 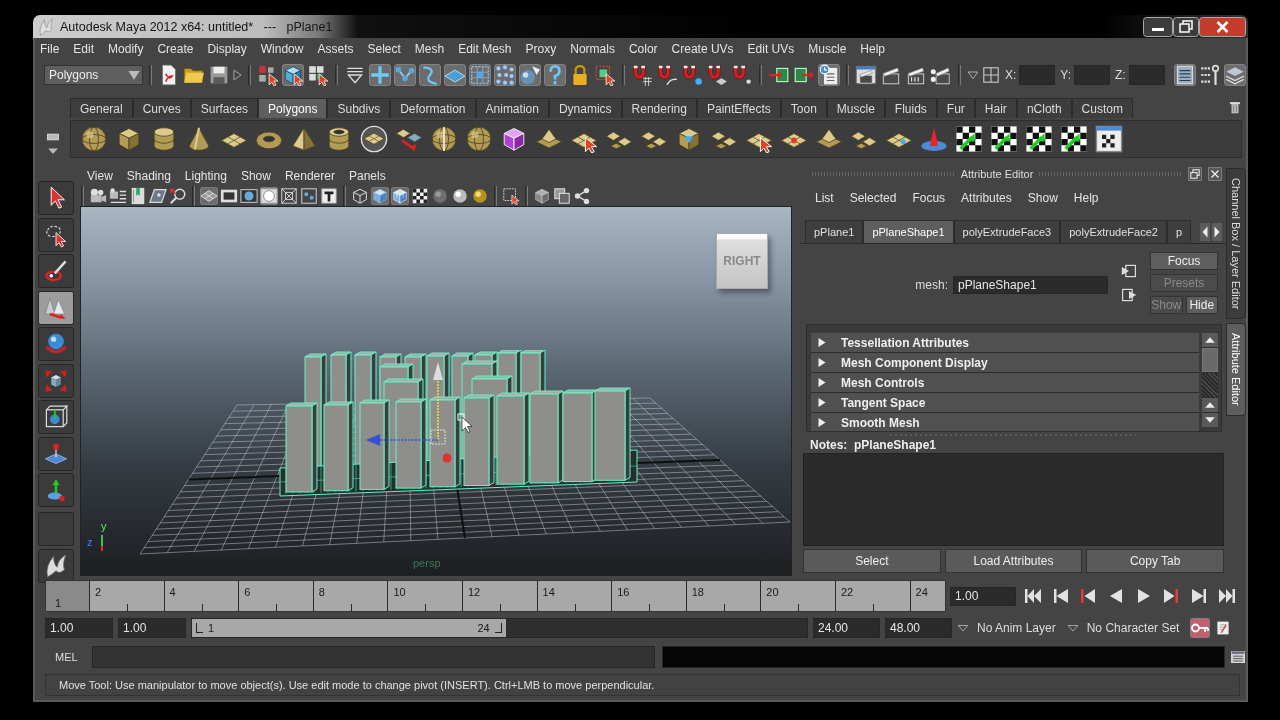 I want to click on panel-menu-item: Selected, so click(x=873, y=198).